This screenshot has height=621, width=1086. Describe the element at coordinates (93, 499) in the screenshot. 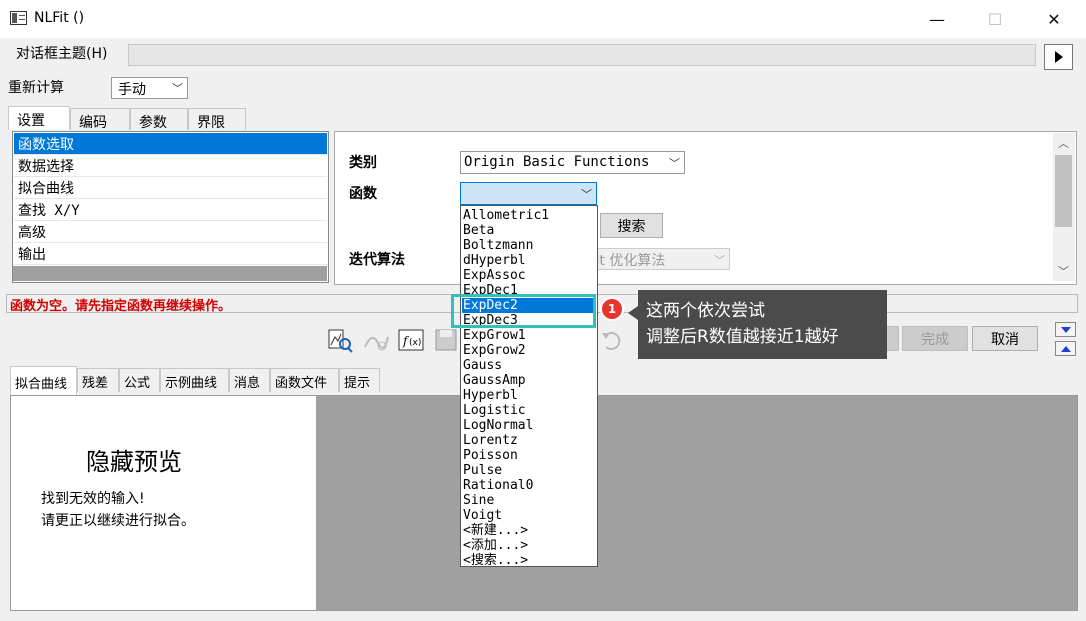

I see `preview-message-line1: 找到无效的输入!` at that location.